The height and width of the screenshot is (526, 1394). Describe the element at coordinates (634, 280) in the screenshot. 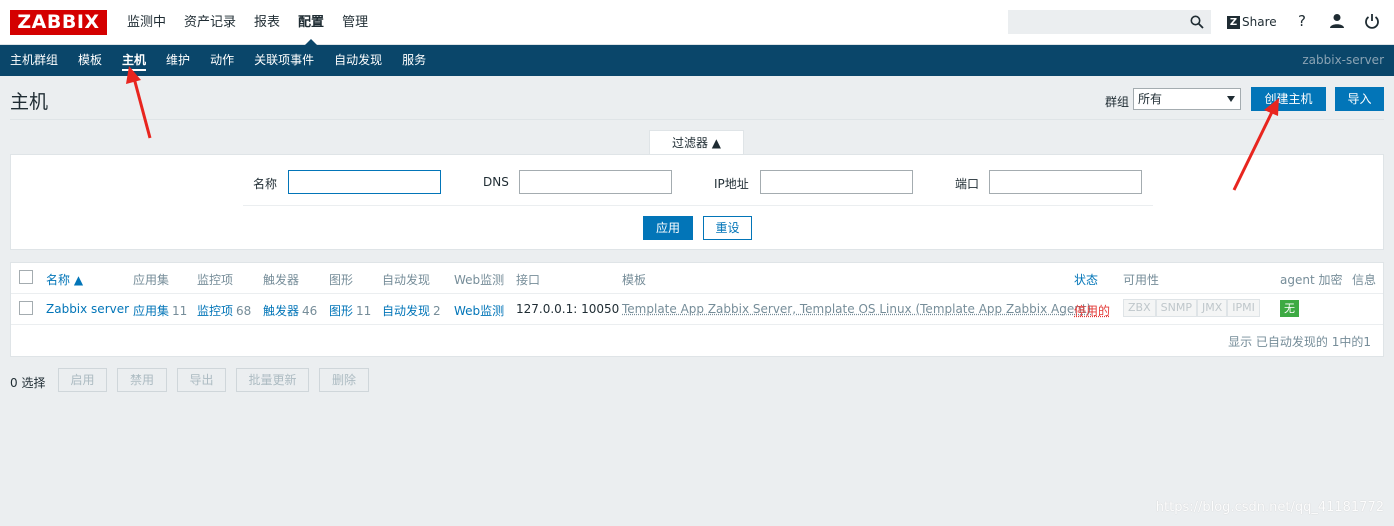

I see `col-templates: 模板` at that location.